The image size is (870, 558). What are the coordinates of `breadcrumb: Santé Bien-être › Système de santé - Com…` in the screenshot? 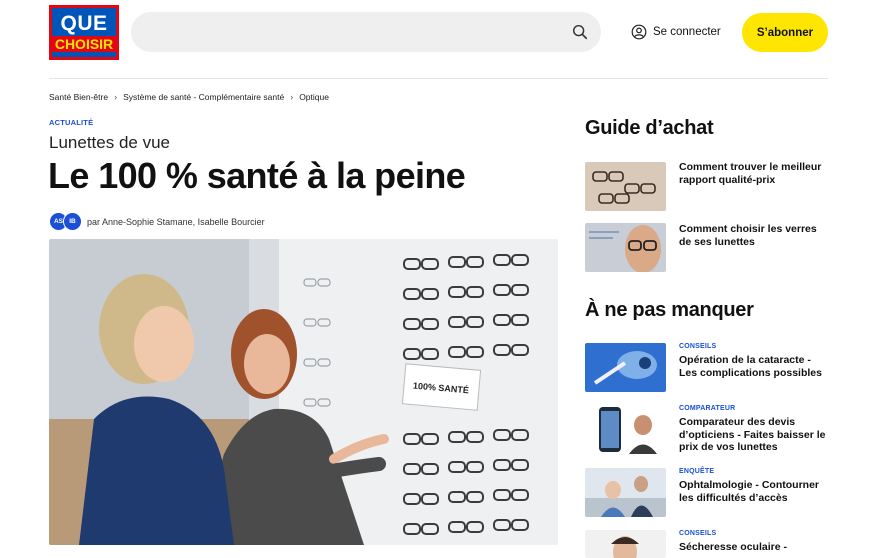 It's located at (189, 97).